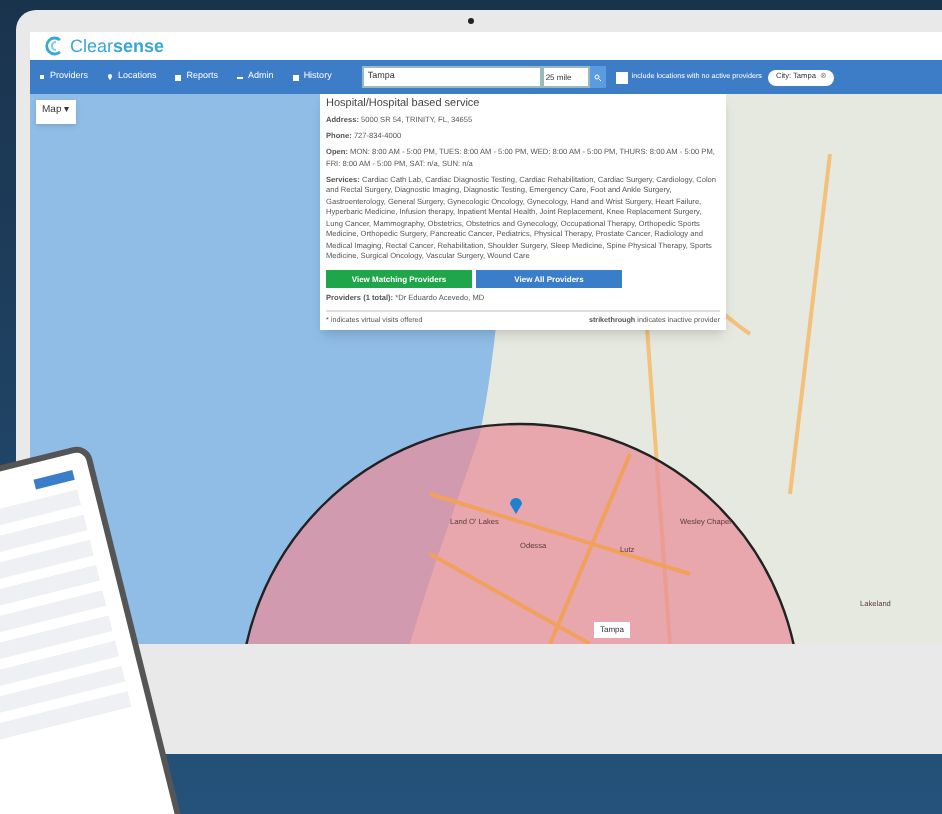 This screenshot has height=814, width=942. Describe the element at coordinates (597, 77) in the screenshot. I see `search-icon` at that location.